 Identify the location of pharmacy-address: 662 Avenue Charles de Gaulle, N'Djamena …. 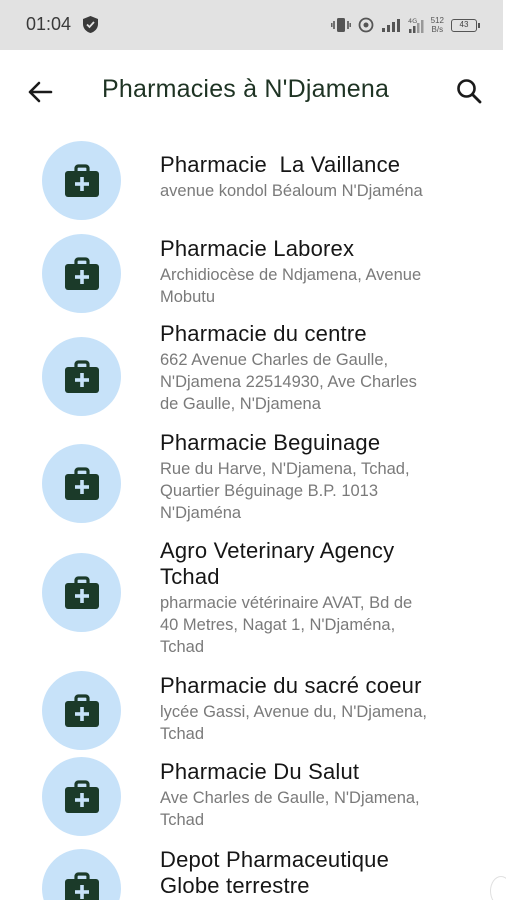
(288, 382).